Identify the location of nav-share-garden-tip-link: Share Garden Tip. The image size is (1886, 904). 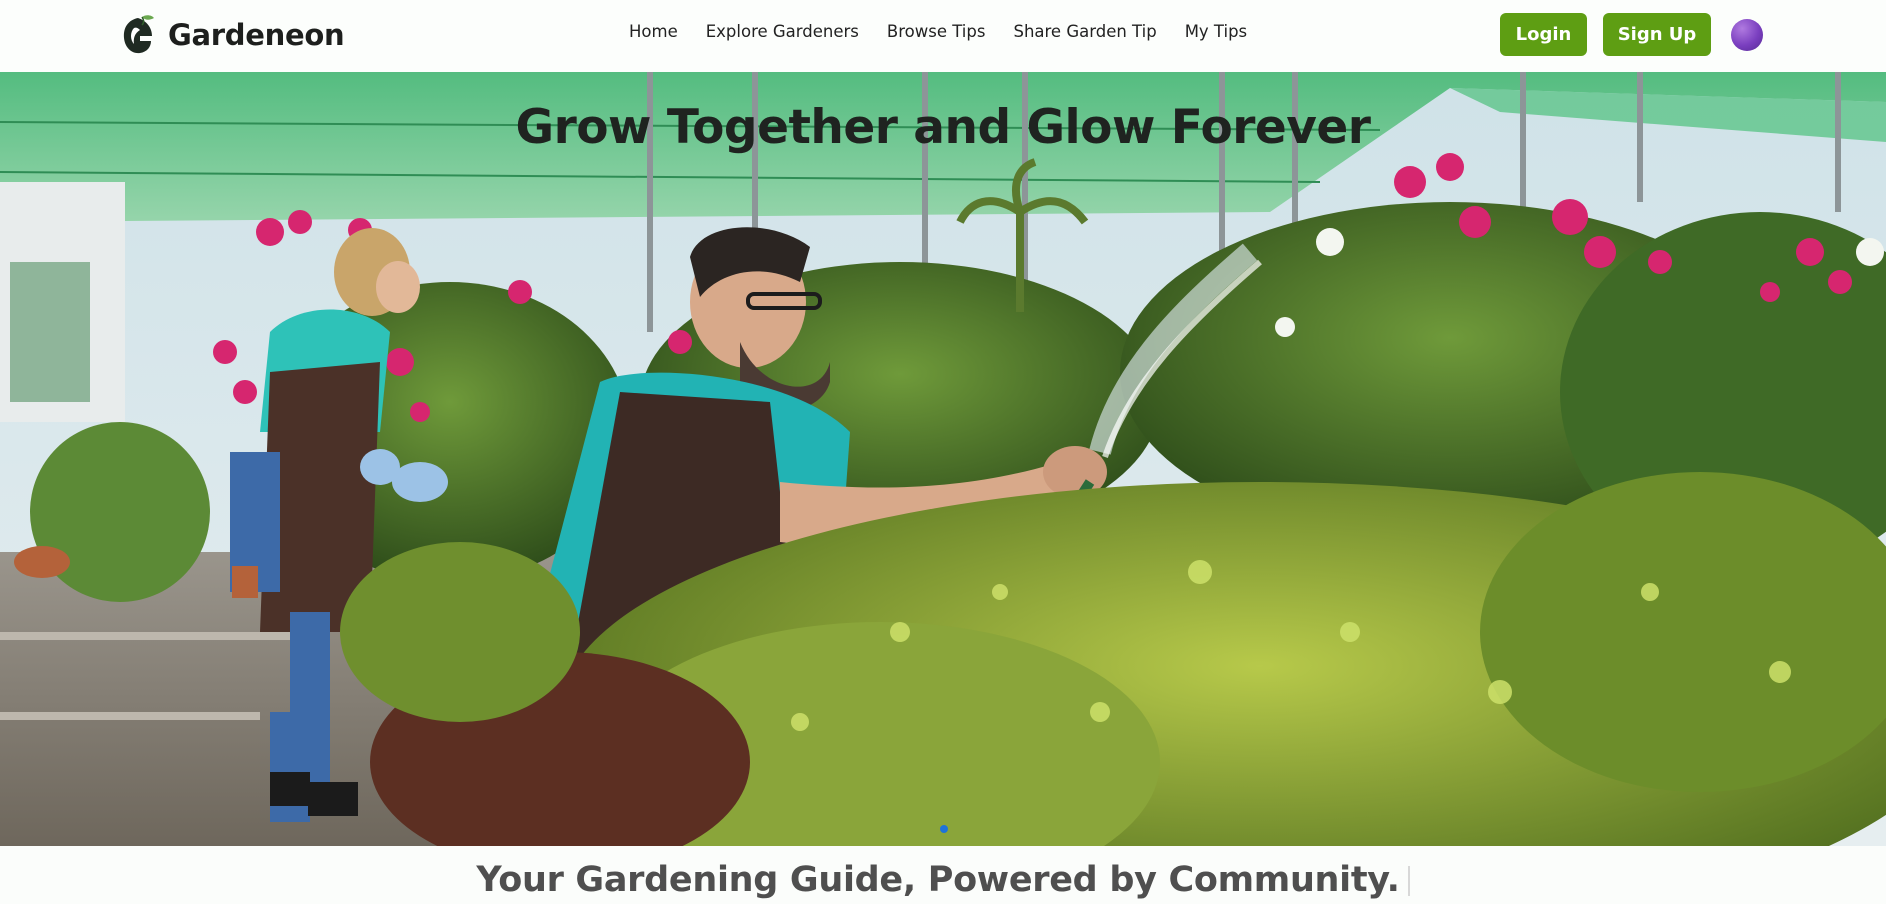
(1084, 31).